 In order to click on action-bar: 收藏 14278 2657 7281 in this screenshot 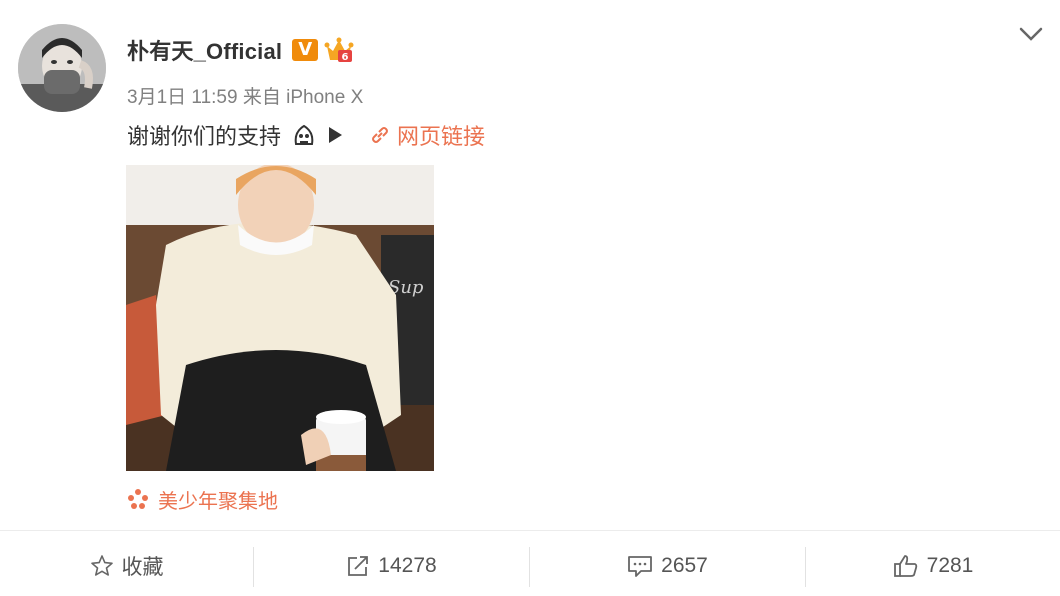, I will do `click(530, 566)`.